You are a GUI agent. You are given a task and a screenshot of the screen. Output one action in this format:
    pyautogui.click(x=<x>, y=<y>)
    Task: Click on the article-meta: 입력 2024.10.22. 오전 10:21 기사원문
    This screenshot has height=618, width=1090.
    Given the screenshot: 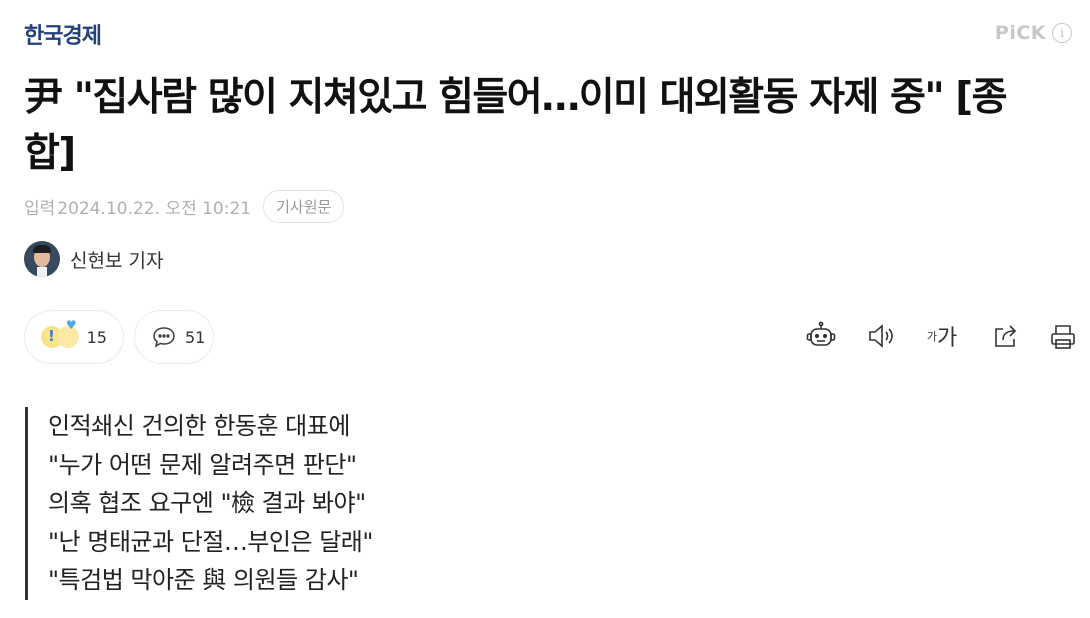 What is the action you would take?
    pyautogui.click(x=184, y=206)
    